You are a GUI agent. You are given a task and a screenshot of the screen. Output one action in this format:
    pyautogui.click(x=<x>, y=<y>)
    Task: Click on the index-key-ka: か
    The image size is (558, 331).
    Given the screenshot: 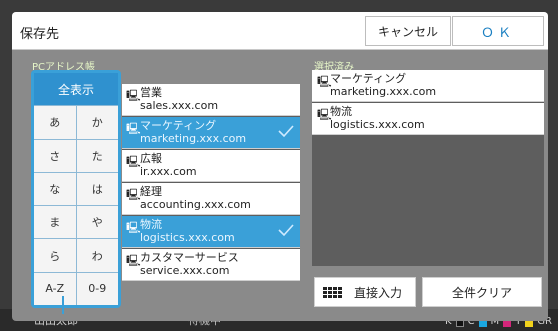 What is the action you would take?
    pyautogui.click(x=97, y=122)
    